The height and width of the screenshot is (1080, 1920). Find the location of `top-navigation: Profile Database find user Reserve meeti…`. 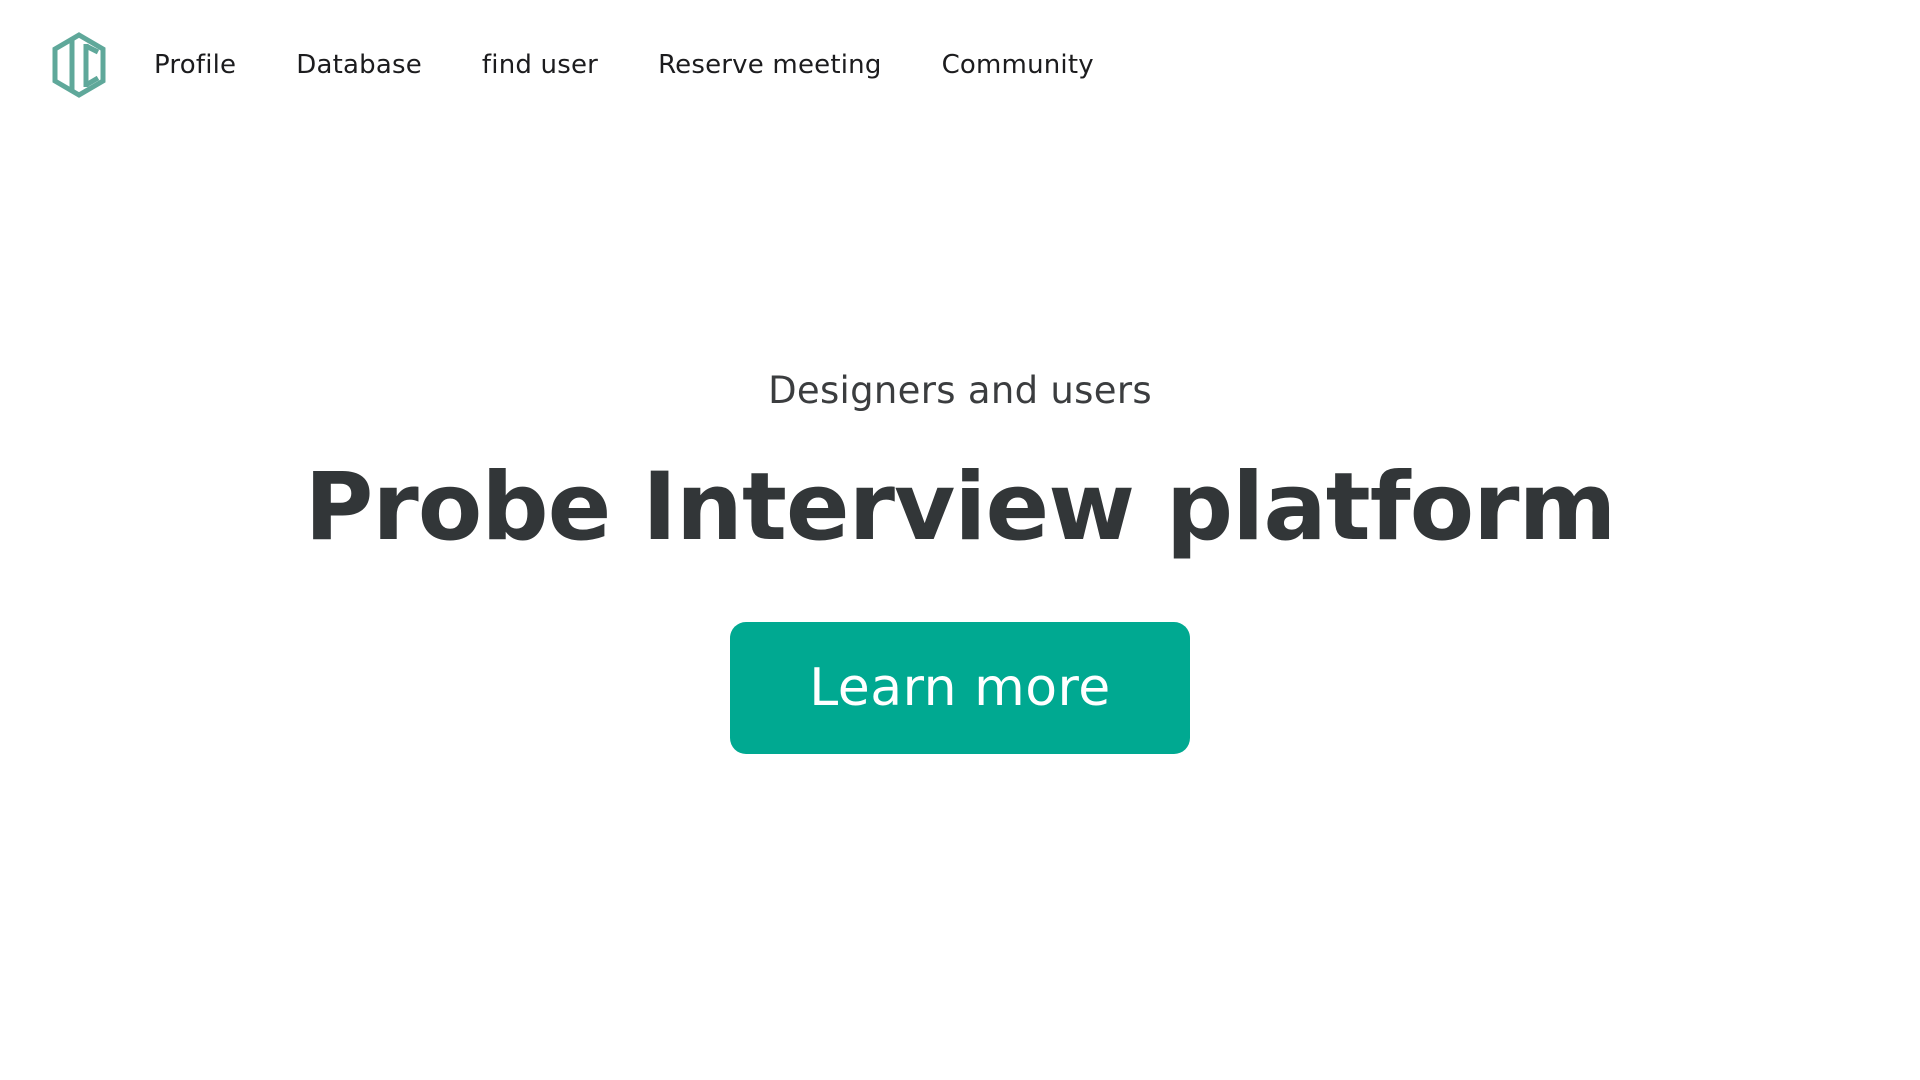

top-navigation: Profile Database find user Reserve meeti… is located at coordinates (603, 65).